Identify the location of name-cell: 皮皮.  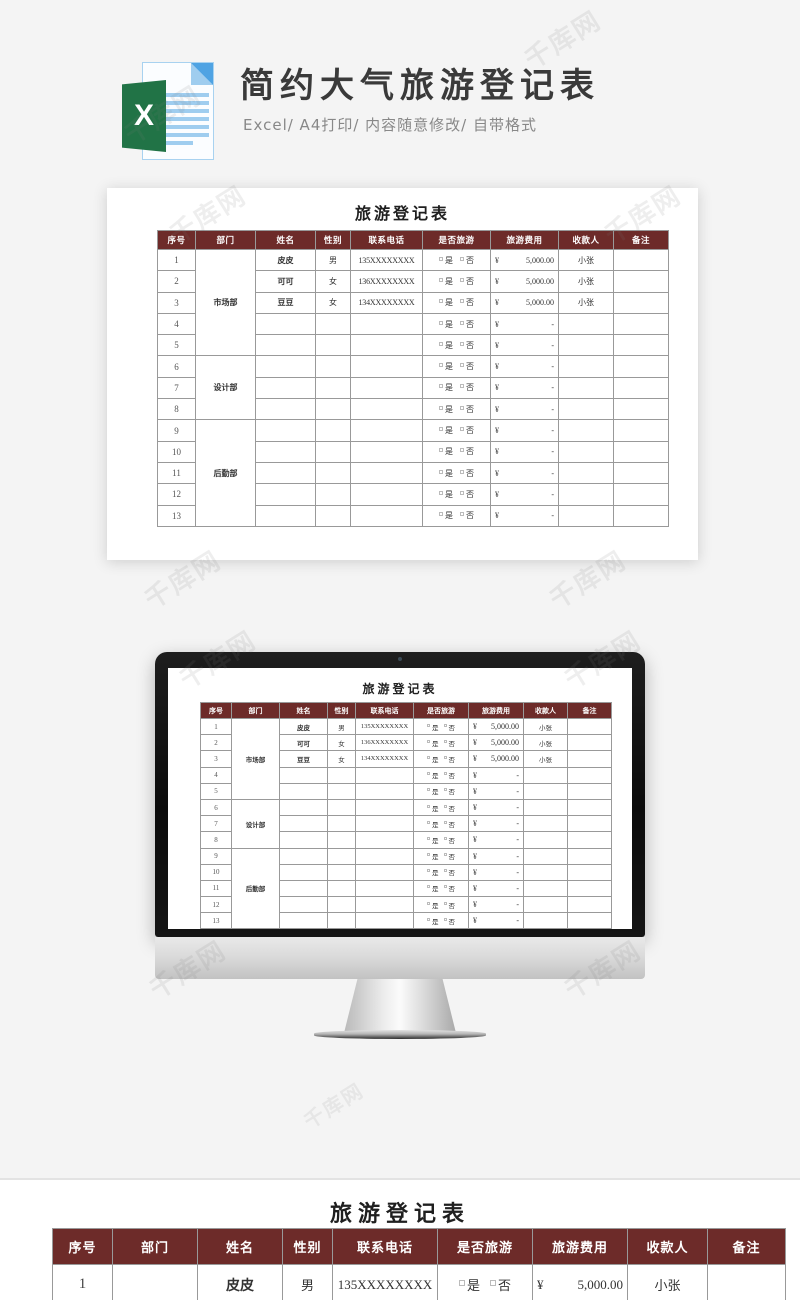
(285, 260).